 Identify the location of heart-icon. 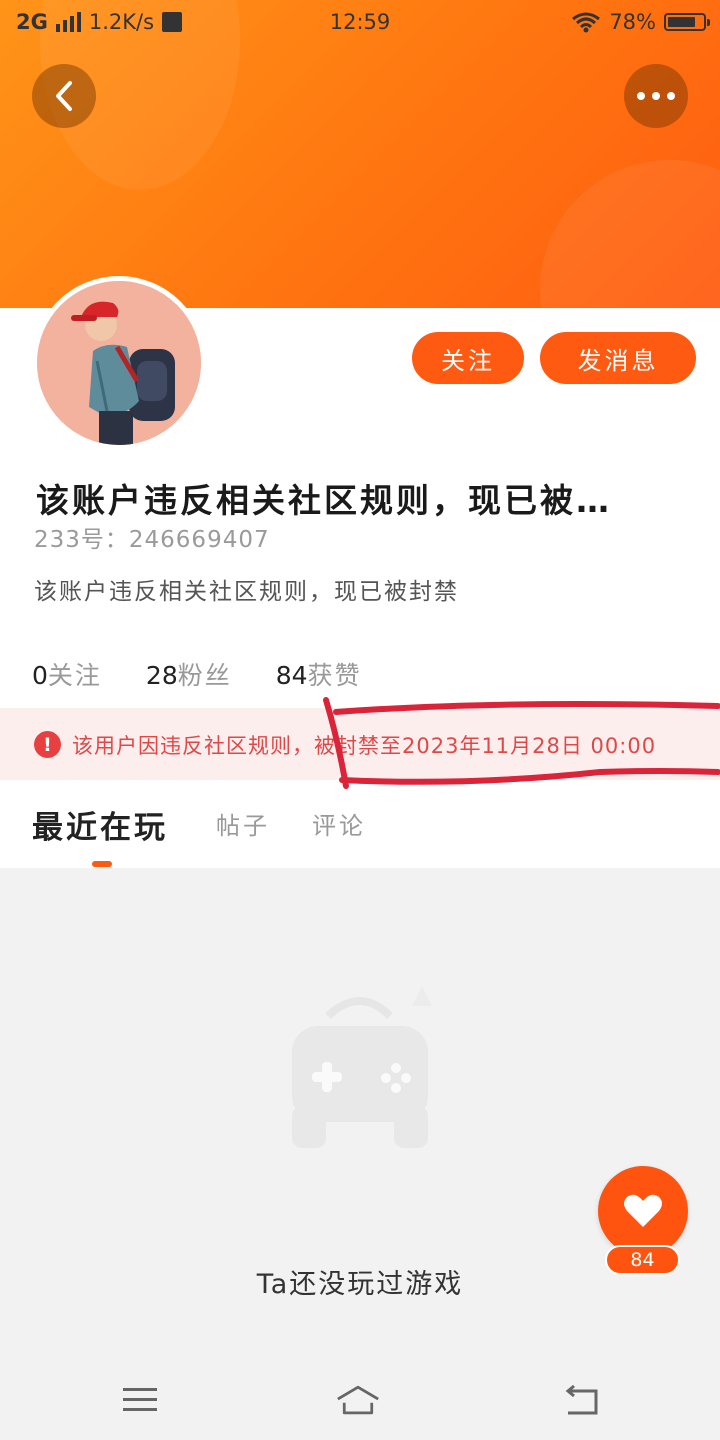
(643, 1210).